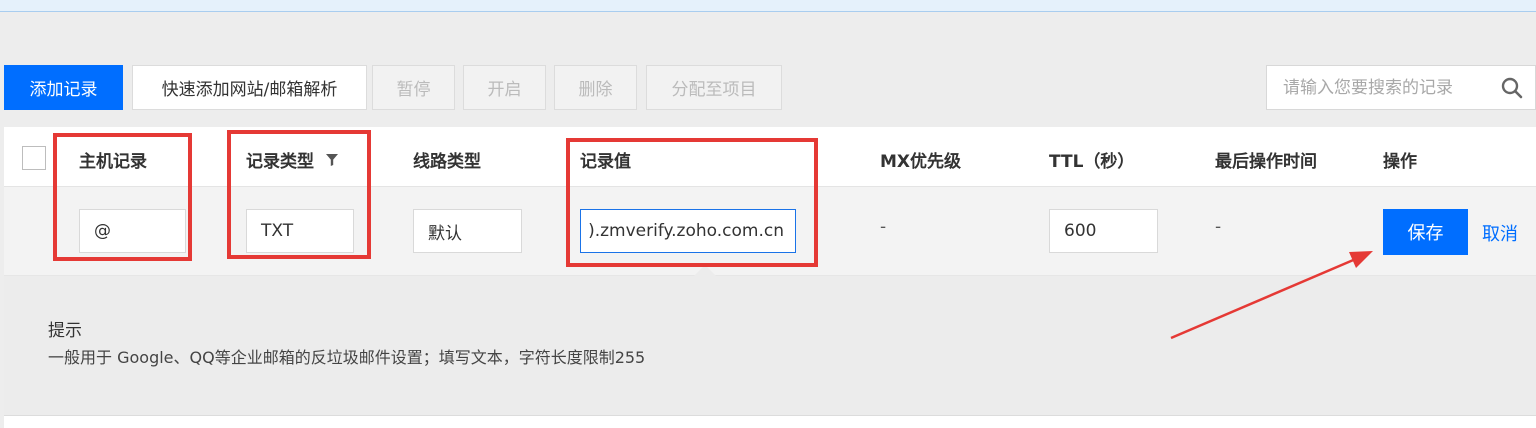  What do you see at coordinates (1400, 162) in the screenshot?
I see `header-actions: 操作` at bounding box center [1400, 162].